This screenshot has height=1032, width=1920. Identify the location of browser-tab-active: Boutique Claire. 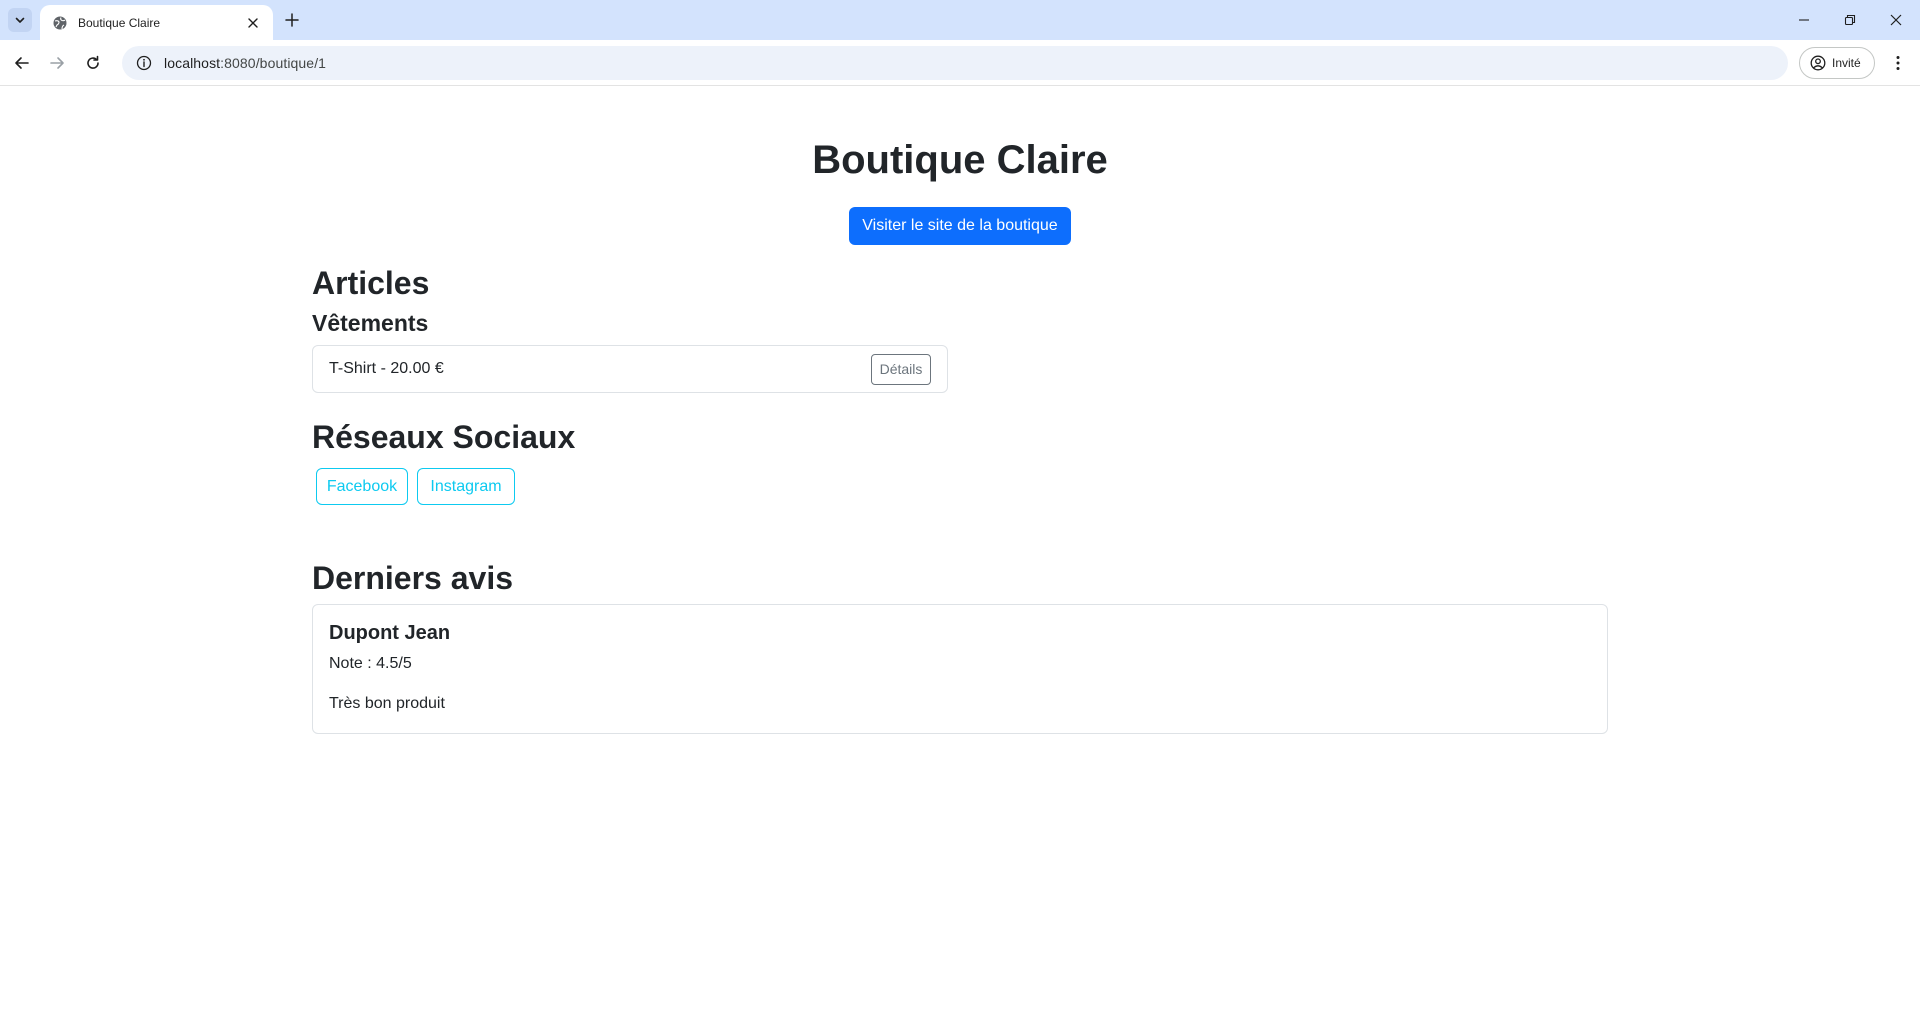
(156, 22).